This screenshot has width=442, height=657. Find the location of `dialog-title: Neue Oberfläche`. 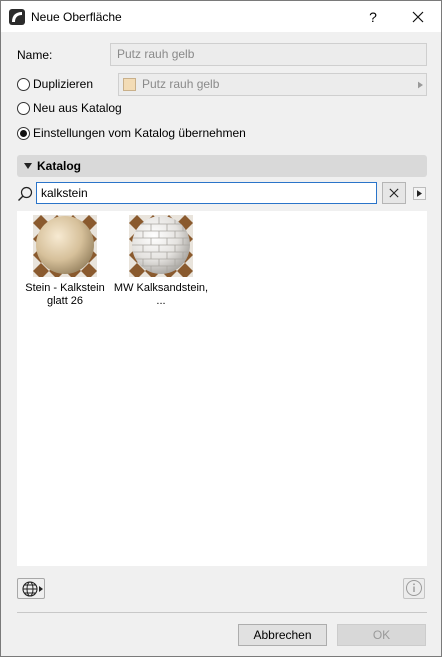

dialog-title: Neue Oberfläche is located at coordinates (76, 17).